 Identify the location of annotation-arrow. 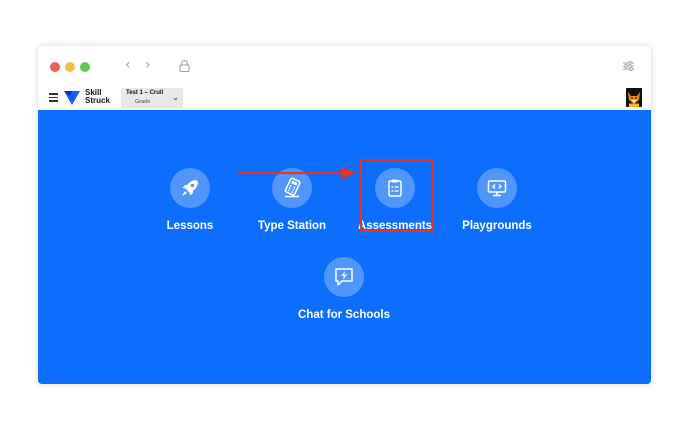
(297, 173).